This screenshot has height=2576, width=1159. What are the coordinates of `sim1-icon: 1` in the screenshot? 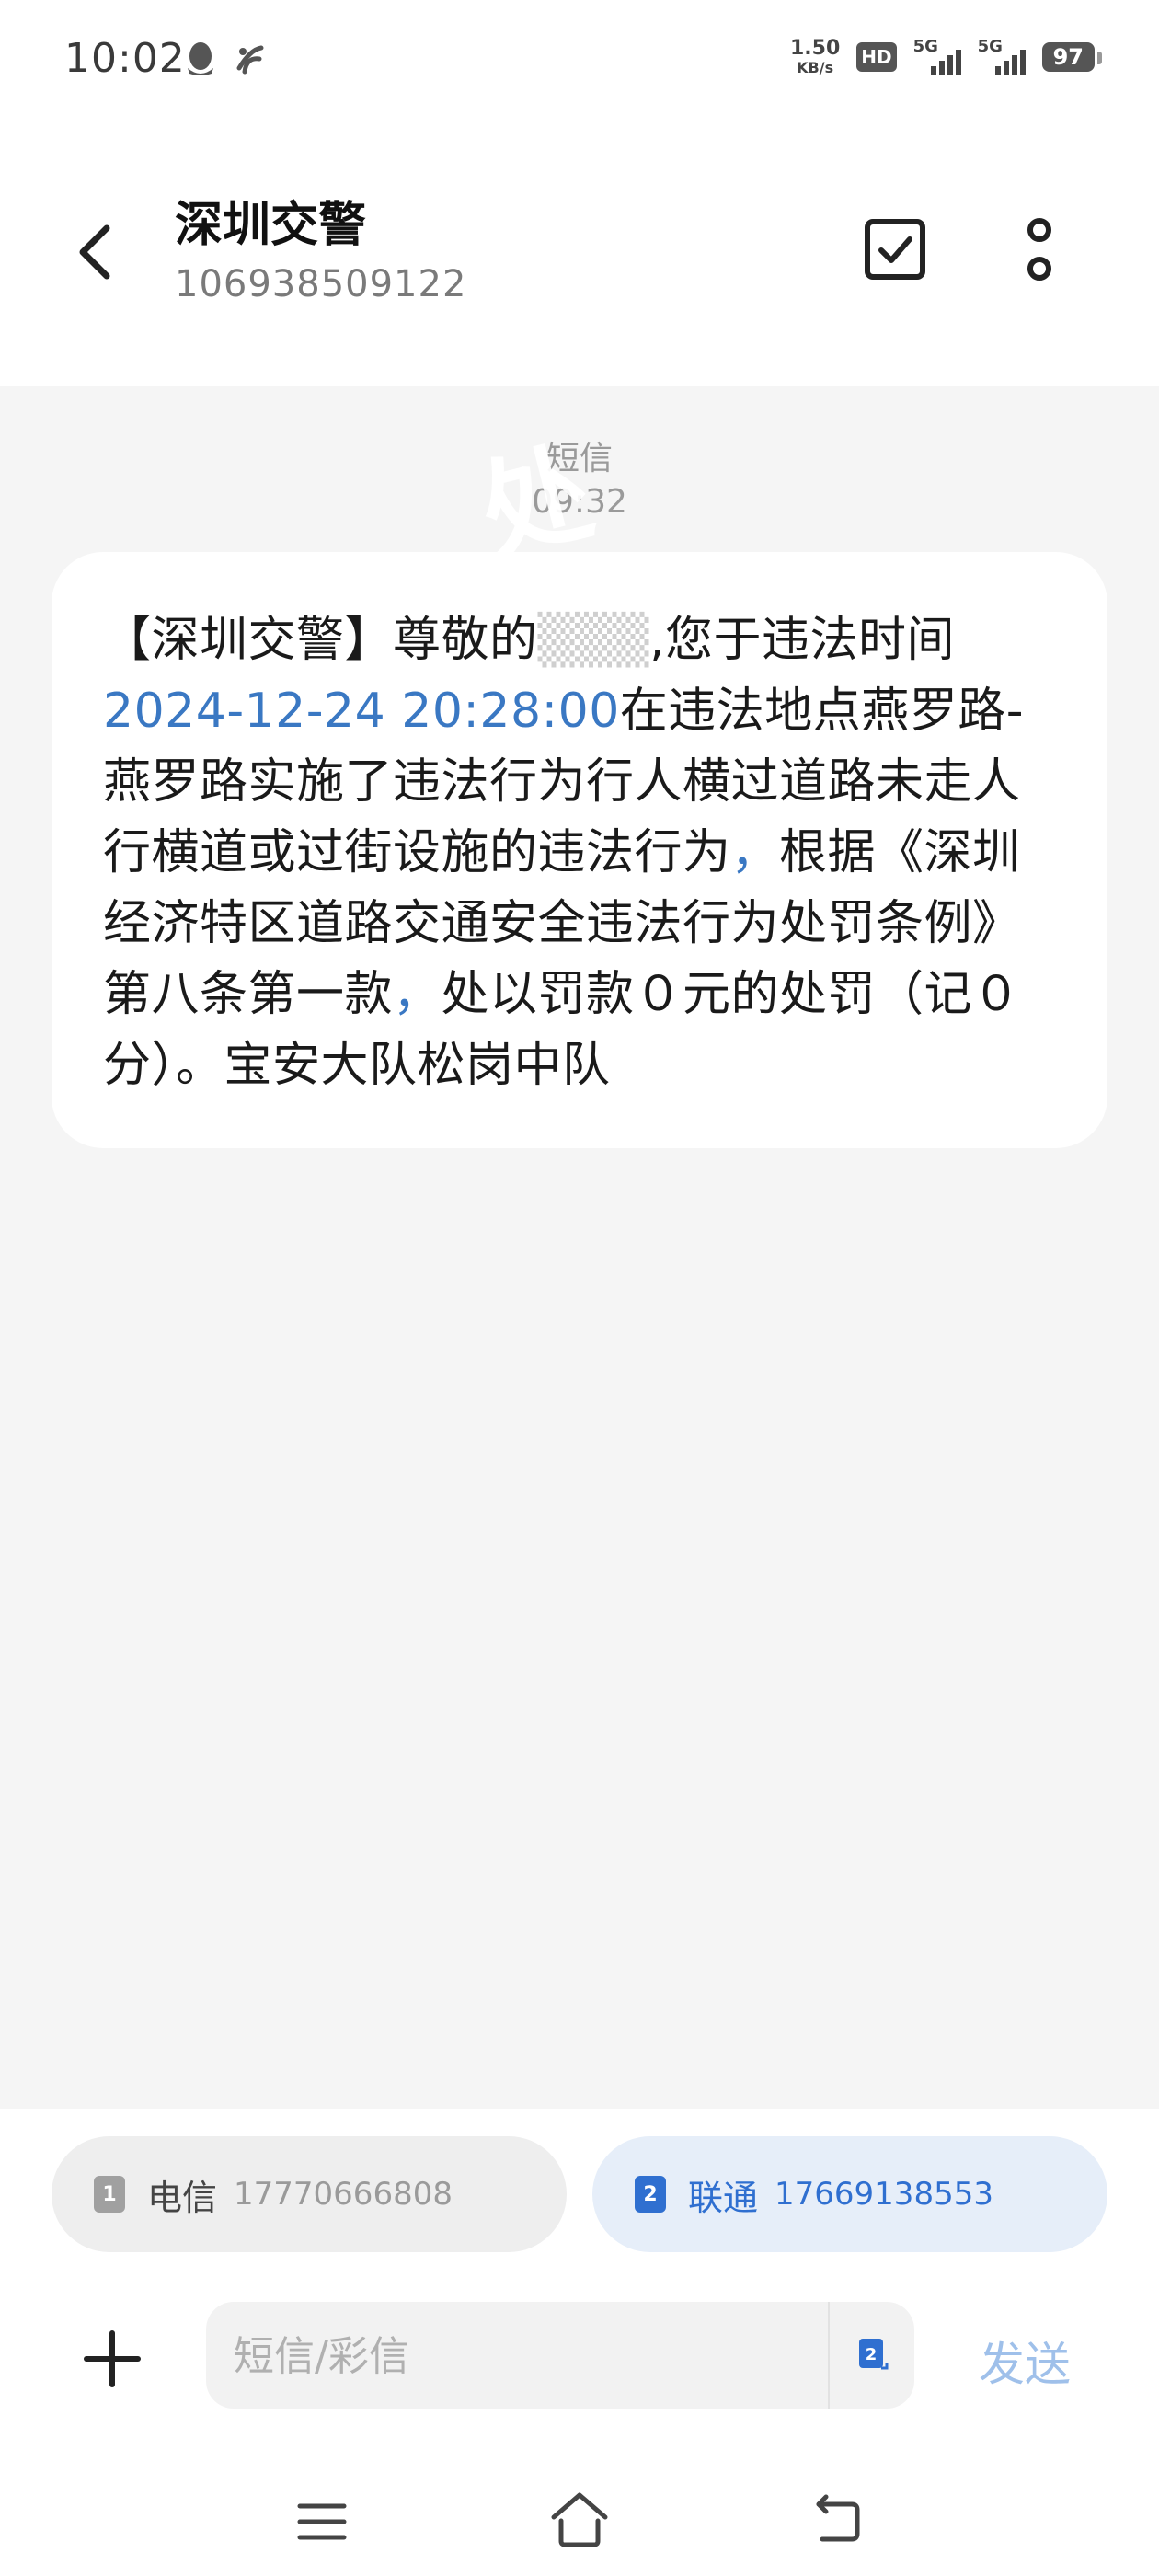 It's located at (109, 2194).